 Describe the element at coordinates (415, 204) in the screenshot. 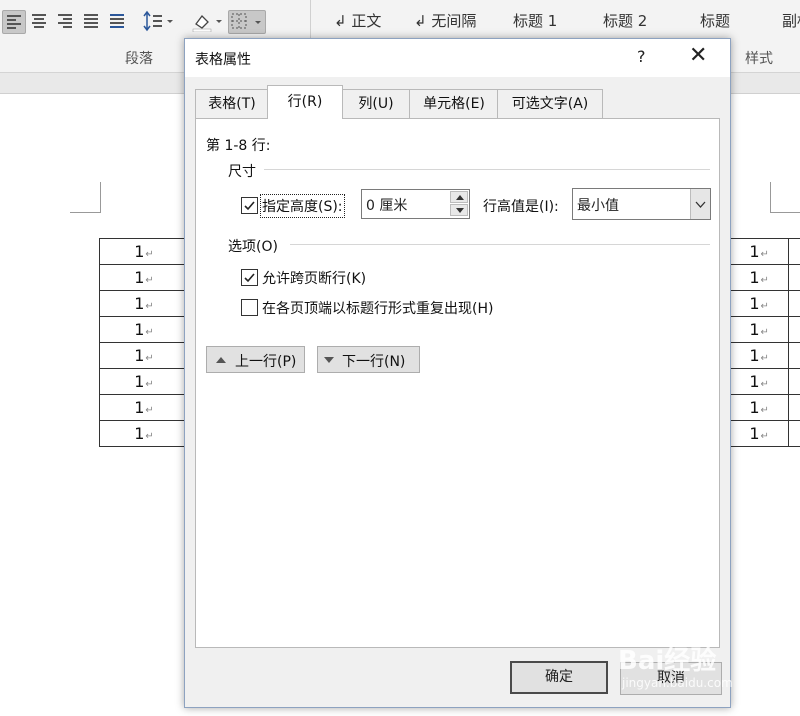

I see `height-spinner: 0 厘米` at that location.